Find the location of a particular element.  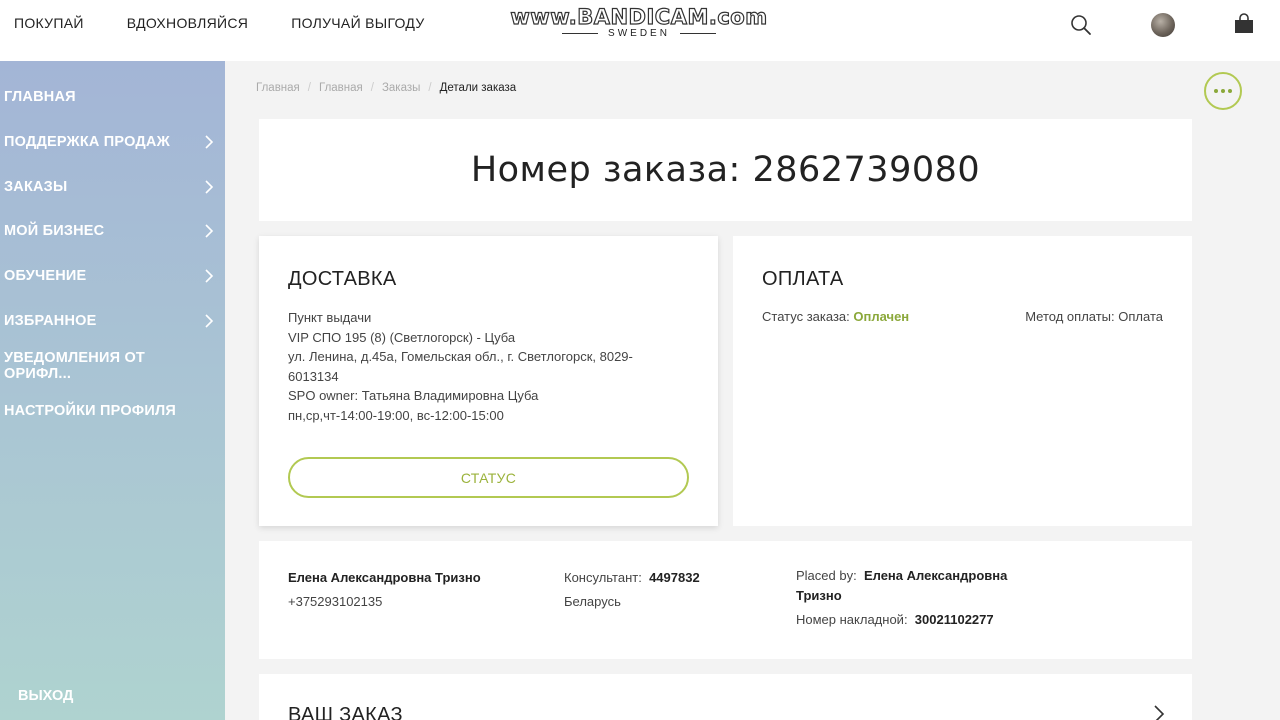

sidebar-item-label: МОЙ БИЗНЕС is located at coordinates (54, 231).